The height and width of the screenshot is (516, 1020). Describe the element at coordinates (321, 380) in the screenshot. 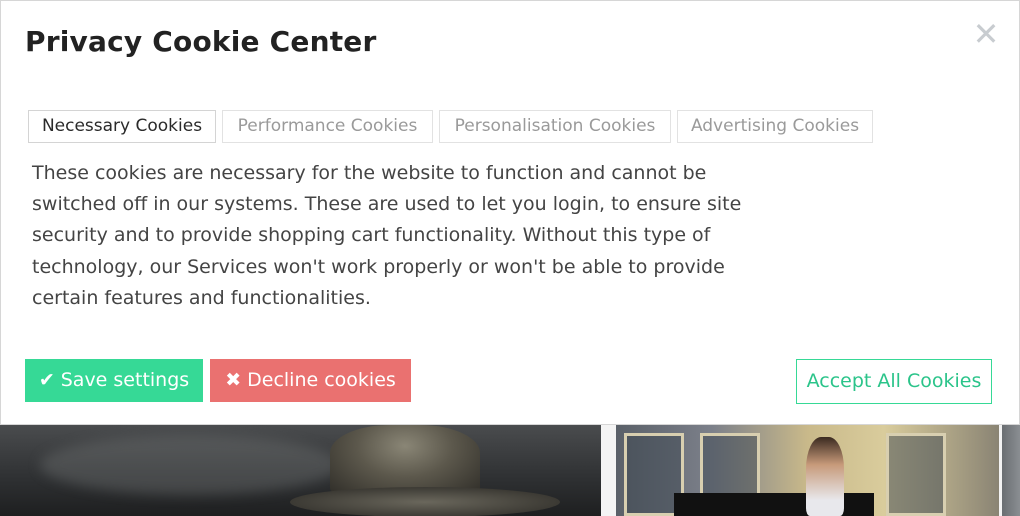

I see `decline-cookies-label: Decline cookies` at that location.